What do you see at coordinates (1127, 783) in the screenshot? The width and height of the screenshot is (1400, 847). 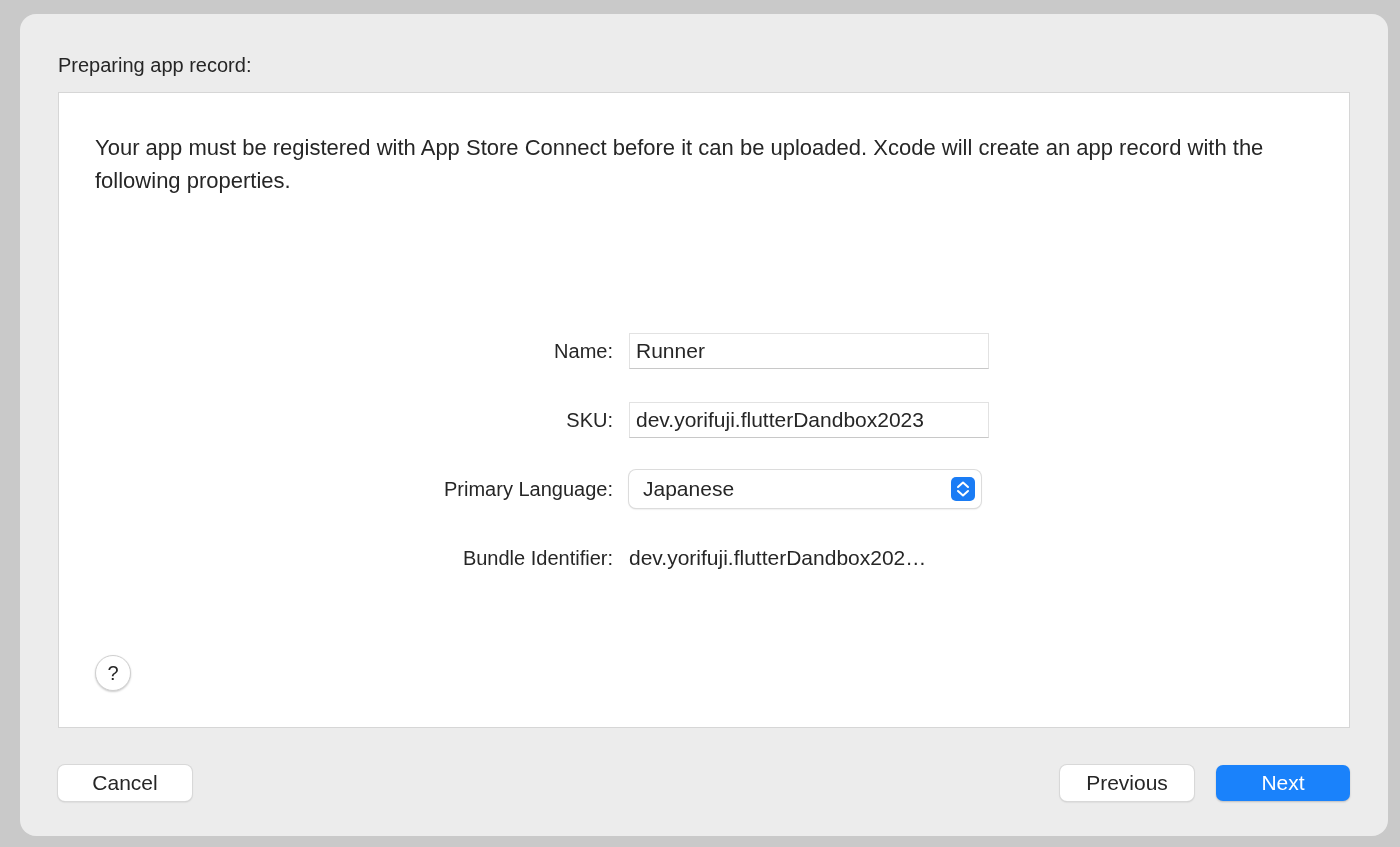 I see `previous-button: Previous` at bounding box center [1127, 783].